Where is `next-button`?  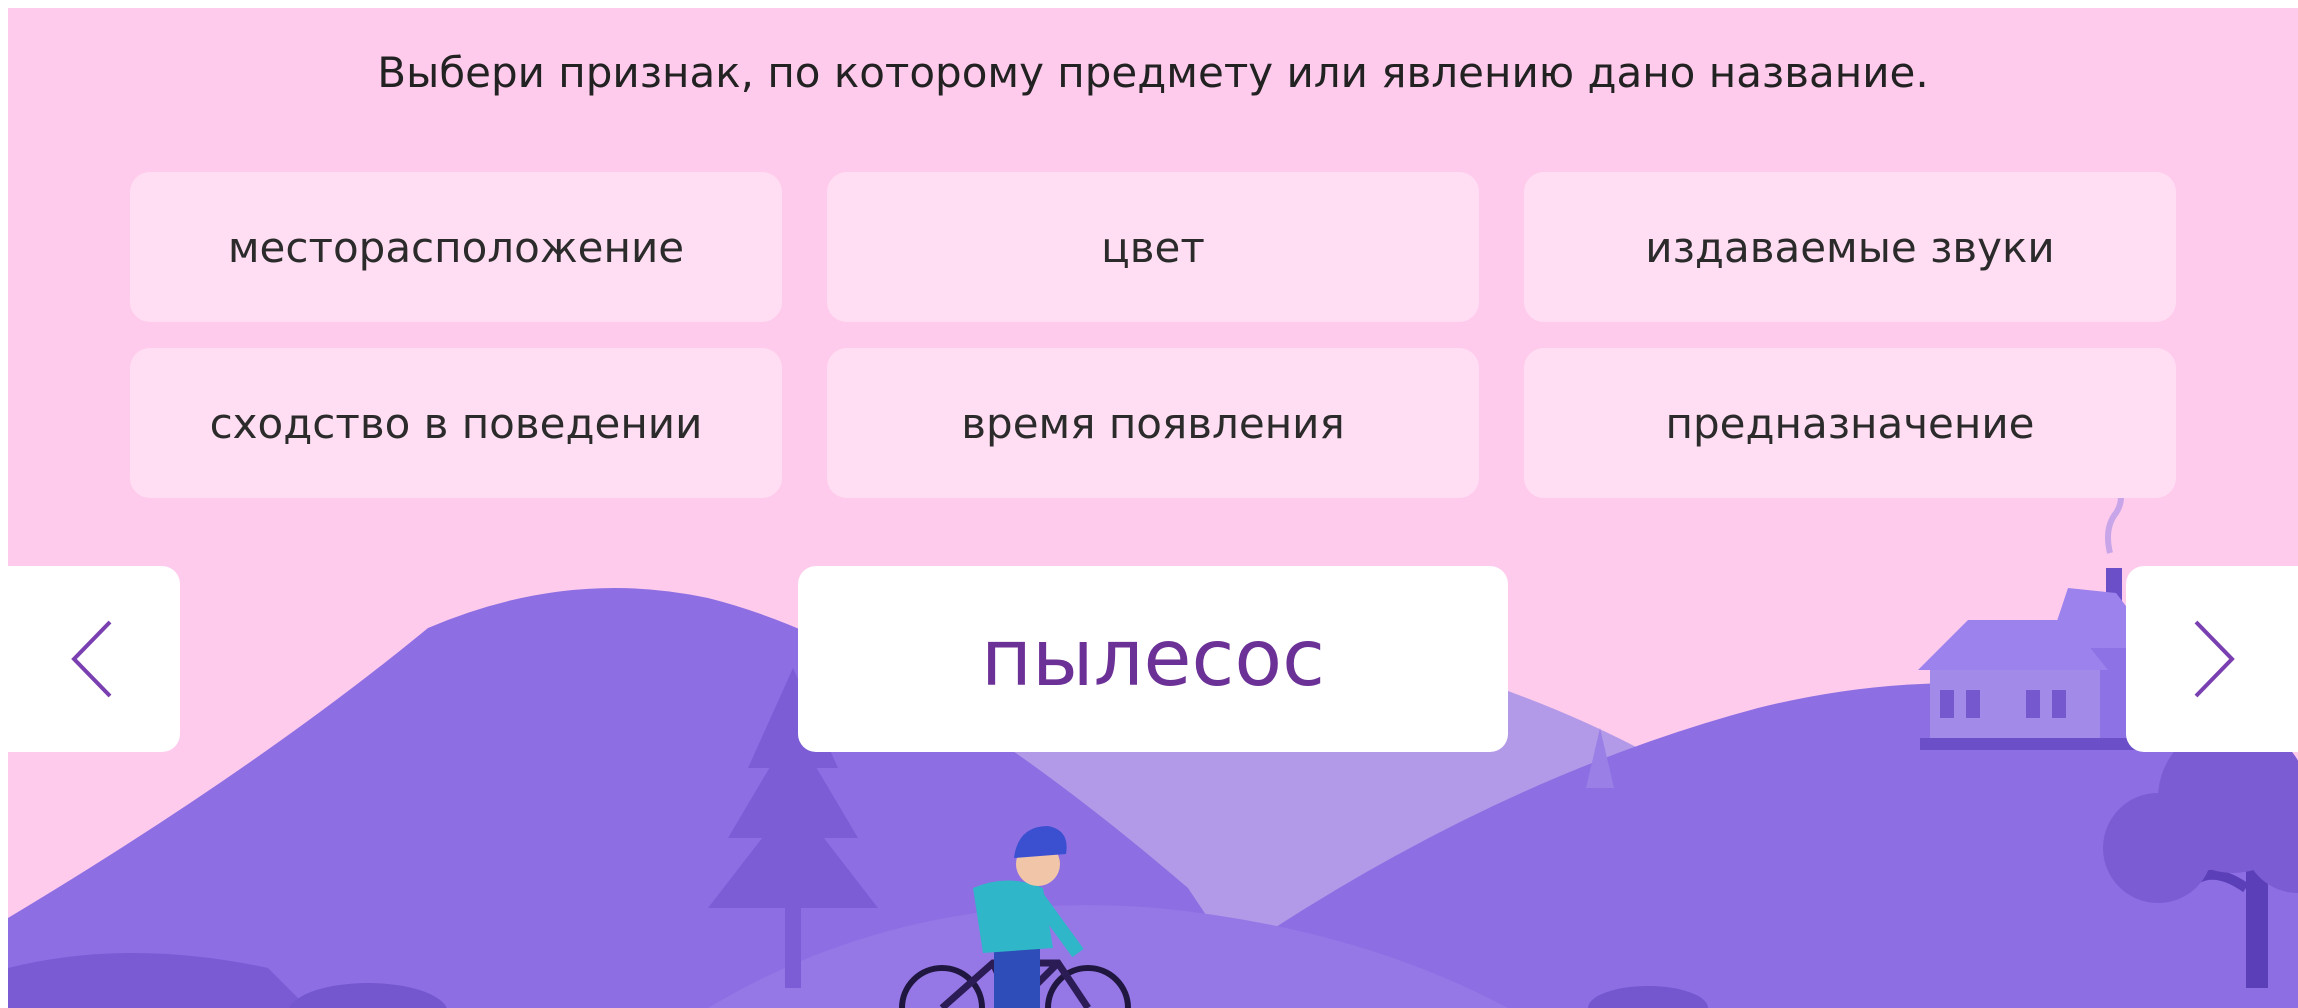 next-button is located at coordinates (2212, 659).